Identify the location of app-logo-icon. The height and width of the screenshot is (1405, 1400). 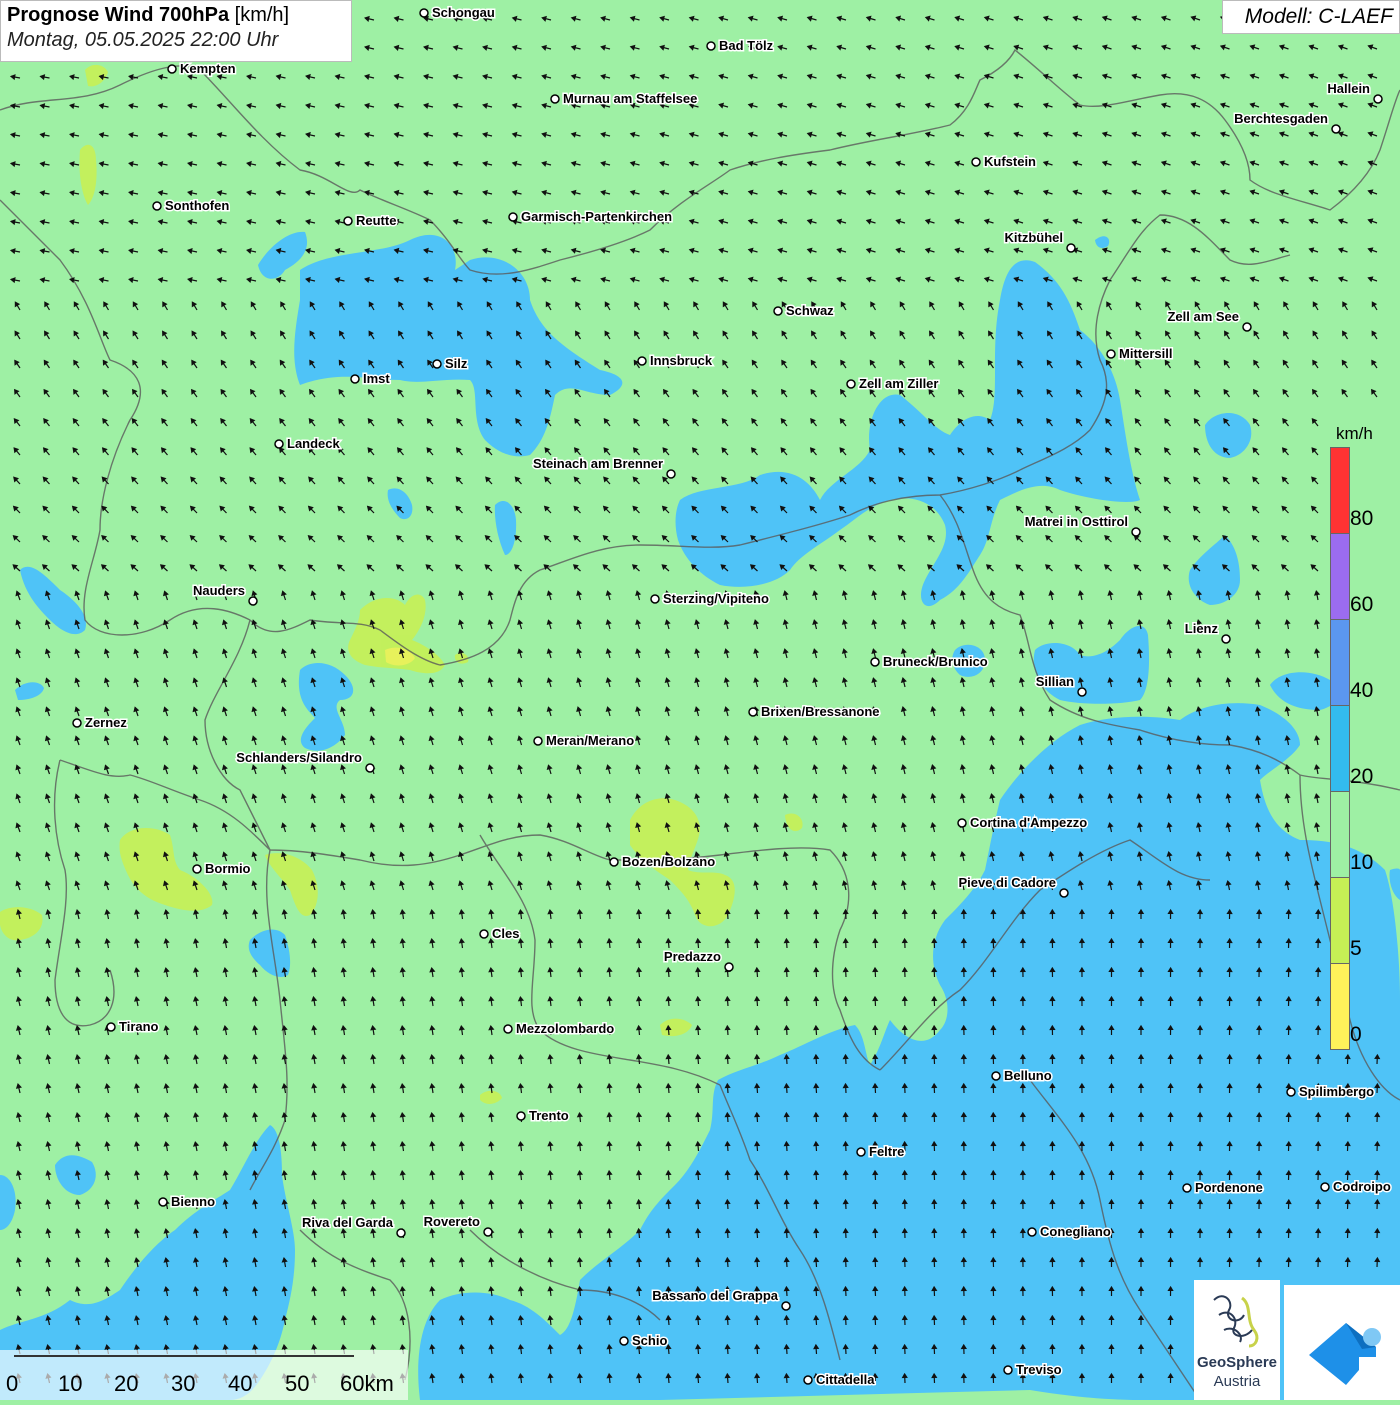
(1342, 1342).